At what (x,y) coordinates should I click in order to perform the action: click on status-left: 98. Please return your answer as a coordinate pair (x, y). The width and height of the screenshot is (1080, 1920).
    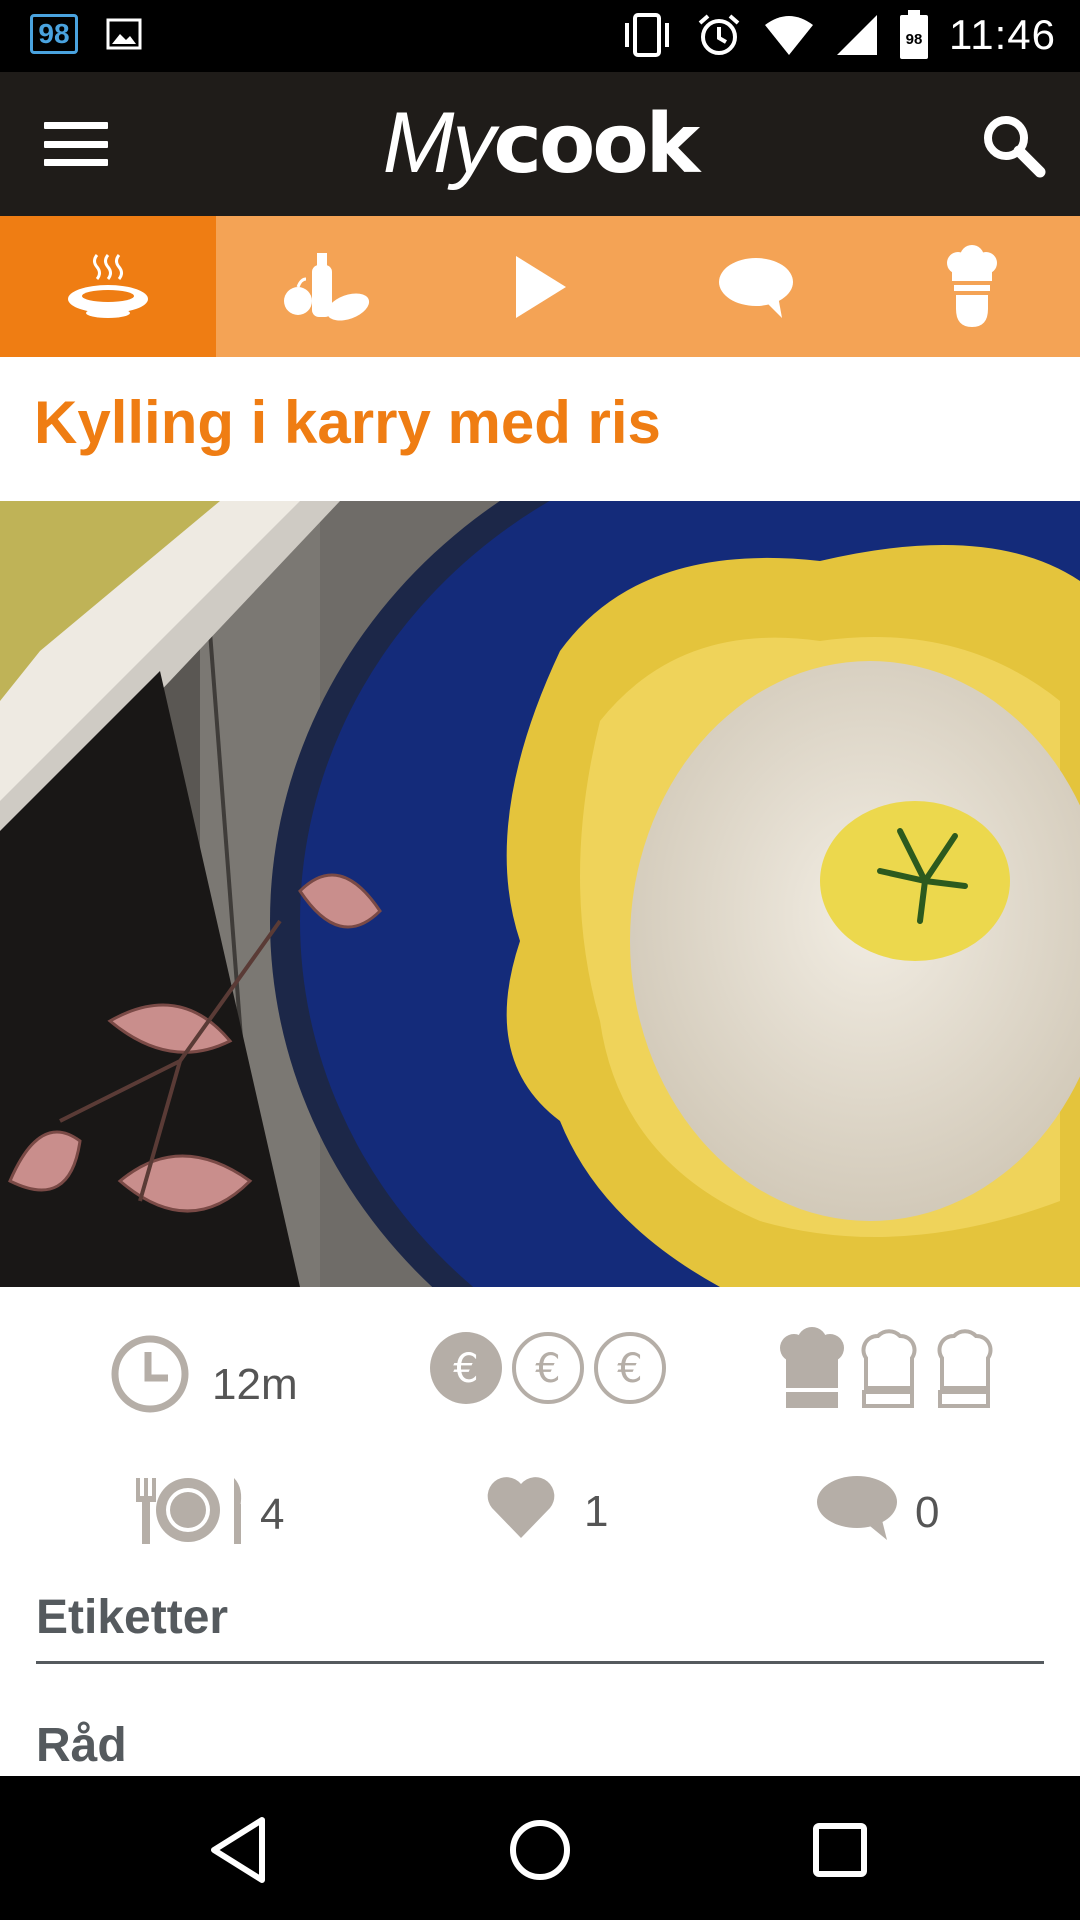
    Looking at the image, I should click on (87, 34).